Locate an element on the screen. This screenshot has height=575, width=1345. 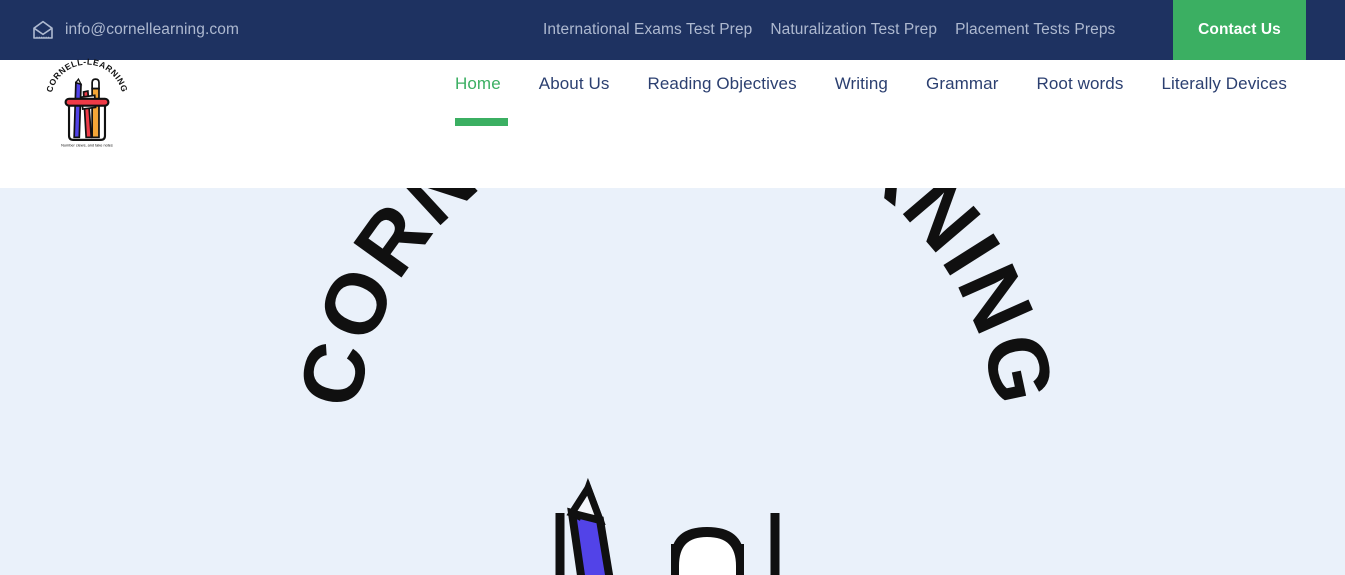
svg-text: Number clews, and take notes is located at coordinates (87, 146).